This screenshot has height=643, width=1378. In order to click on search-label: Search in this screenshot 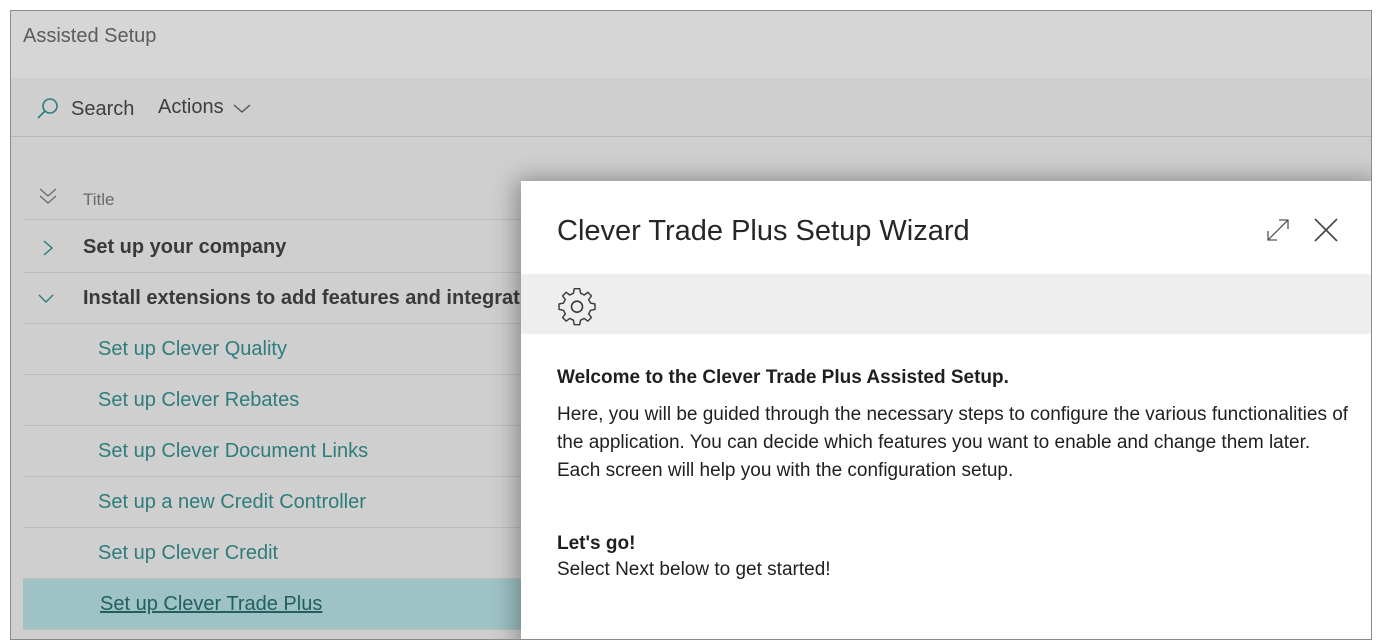, I will do `click(103, 108)`.